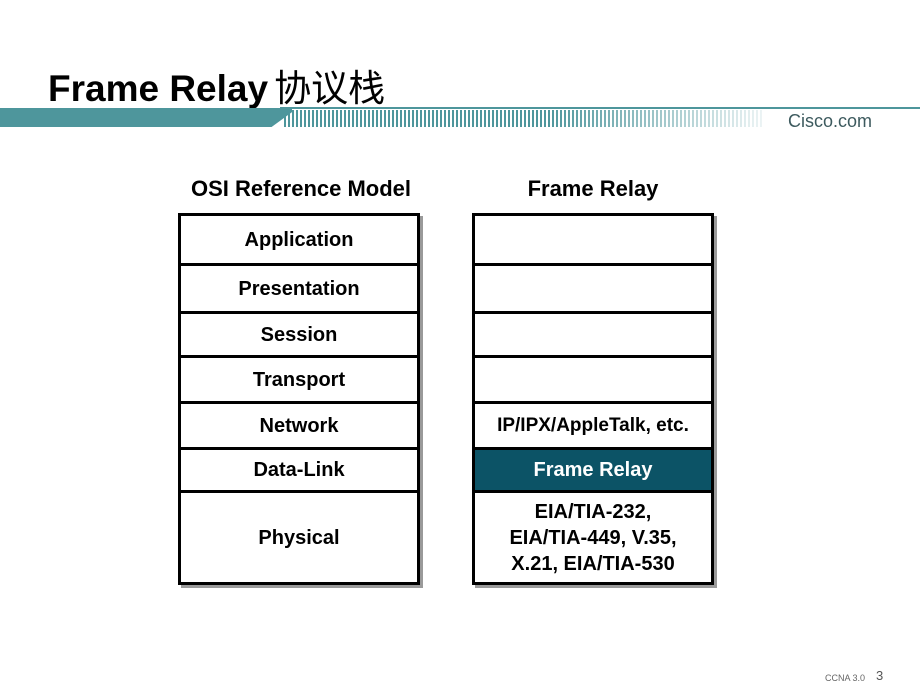 The height and width of the screenshot is (690, 920). What do you see at coordinates (299, 470) in the screenshot?
I see `osi-layer-data-link: Data-Link` at bounding box center [299, 470].